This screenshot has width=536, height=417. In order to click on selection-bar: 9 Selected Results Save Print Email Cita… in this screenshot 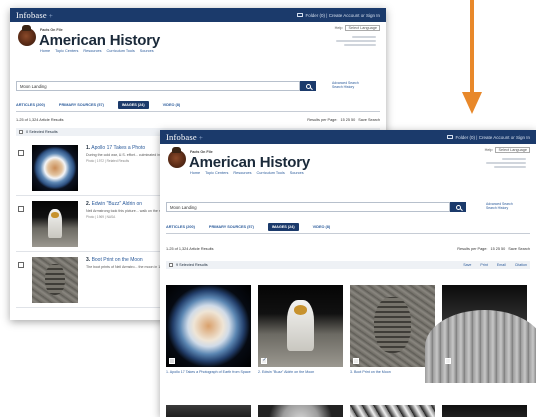, I will do `click(348, 265)`.